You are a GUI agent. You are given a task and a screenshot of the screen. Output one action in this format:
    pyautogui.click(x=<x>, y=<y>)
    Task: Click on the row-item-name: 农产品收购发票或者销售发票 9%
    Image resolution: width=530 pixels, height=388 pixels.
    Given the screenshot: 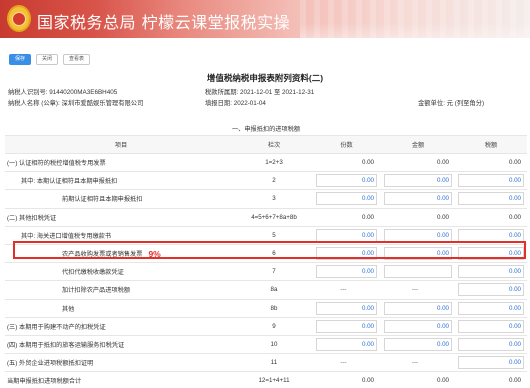 What is the action you would take?
    pyautogui.click(x=121, y=253)
    